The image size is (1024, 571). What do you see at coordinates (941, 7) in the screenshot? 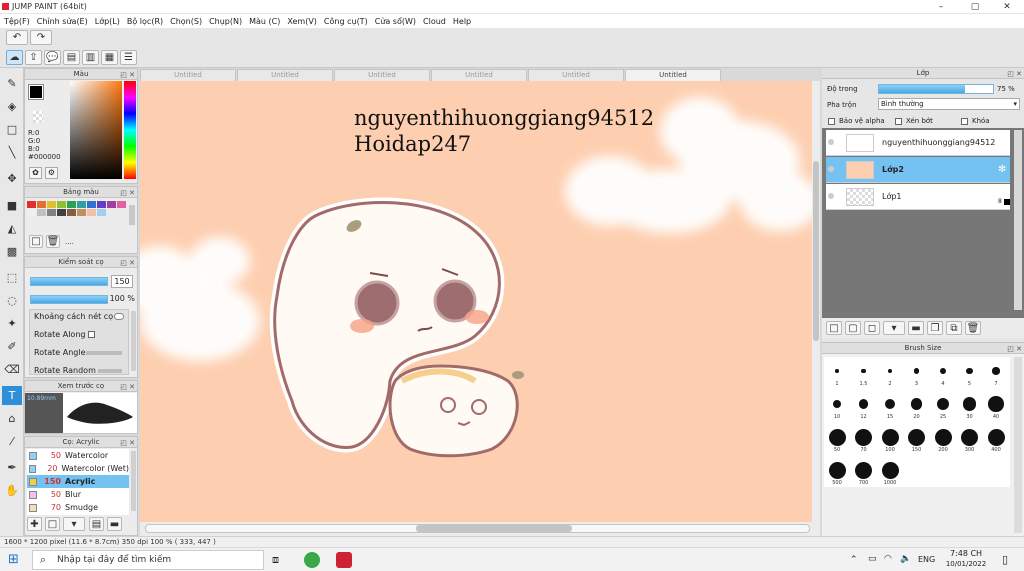
I see `minimize-button: –` at bounding box center [941, 7].